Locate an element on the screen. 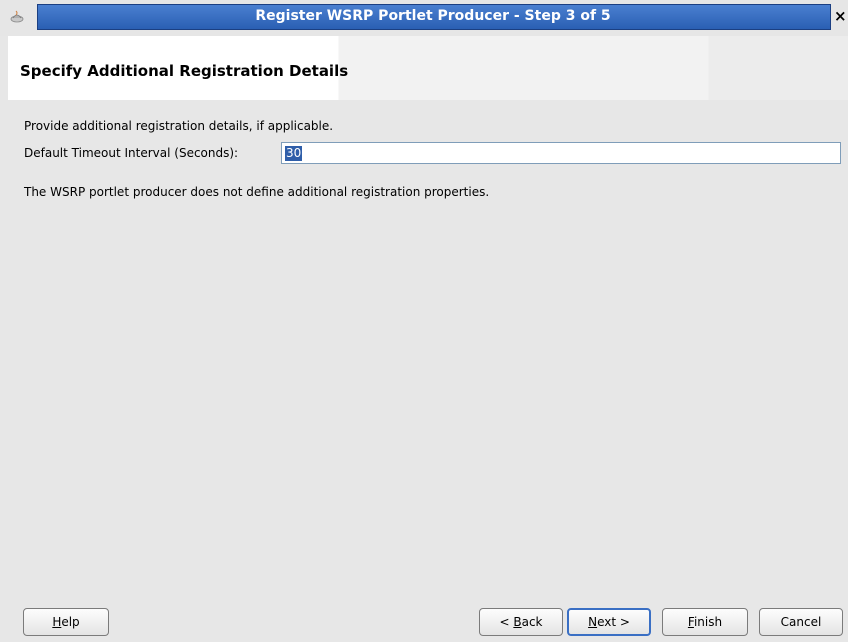  finish-label: inish is located at coordinates (708, 622).